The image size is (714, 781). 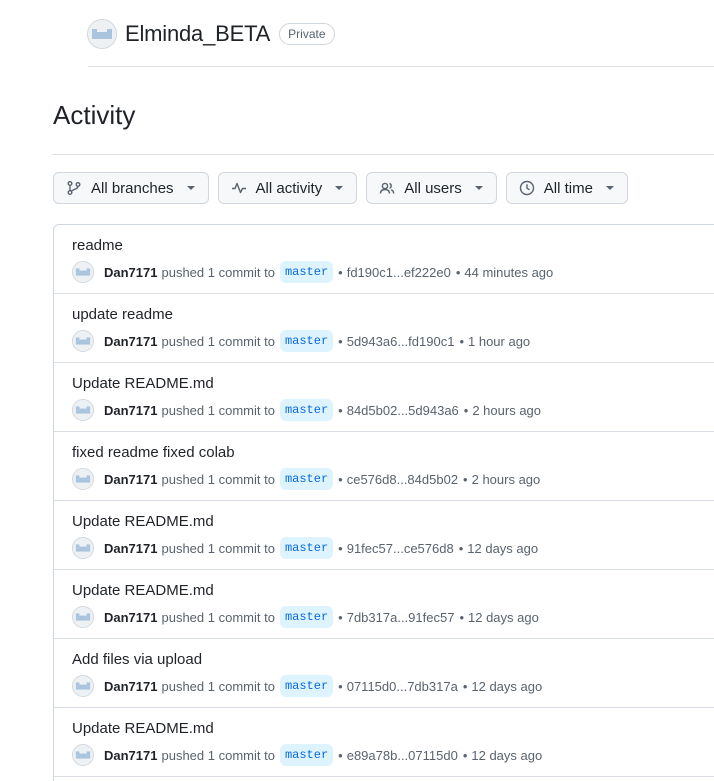 What do you see at coordinates (287, 188) in the screenshot?
I see `activity-filter-button: All activity` at bounding box center [287, 188].